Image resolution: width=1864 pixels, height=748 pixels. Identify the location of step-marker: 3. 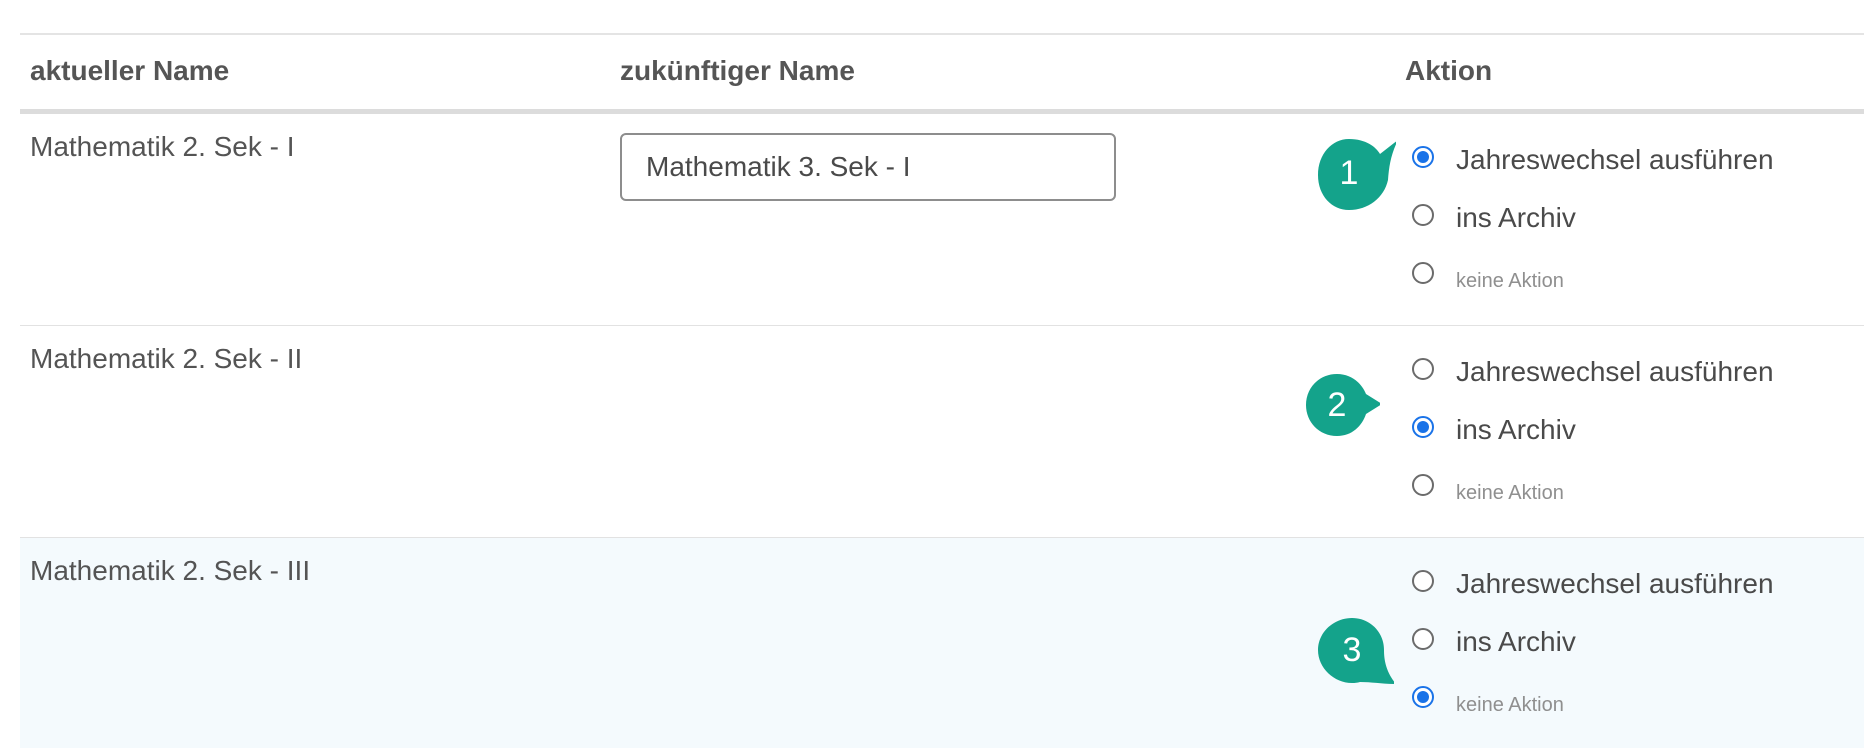
(1355, 655).